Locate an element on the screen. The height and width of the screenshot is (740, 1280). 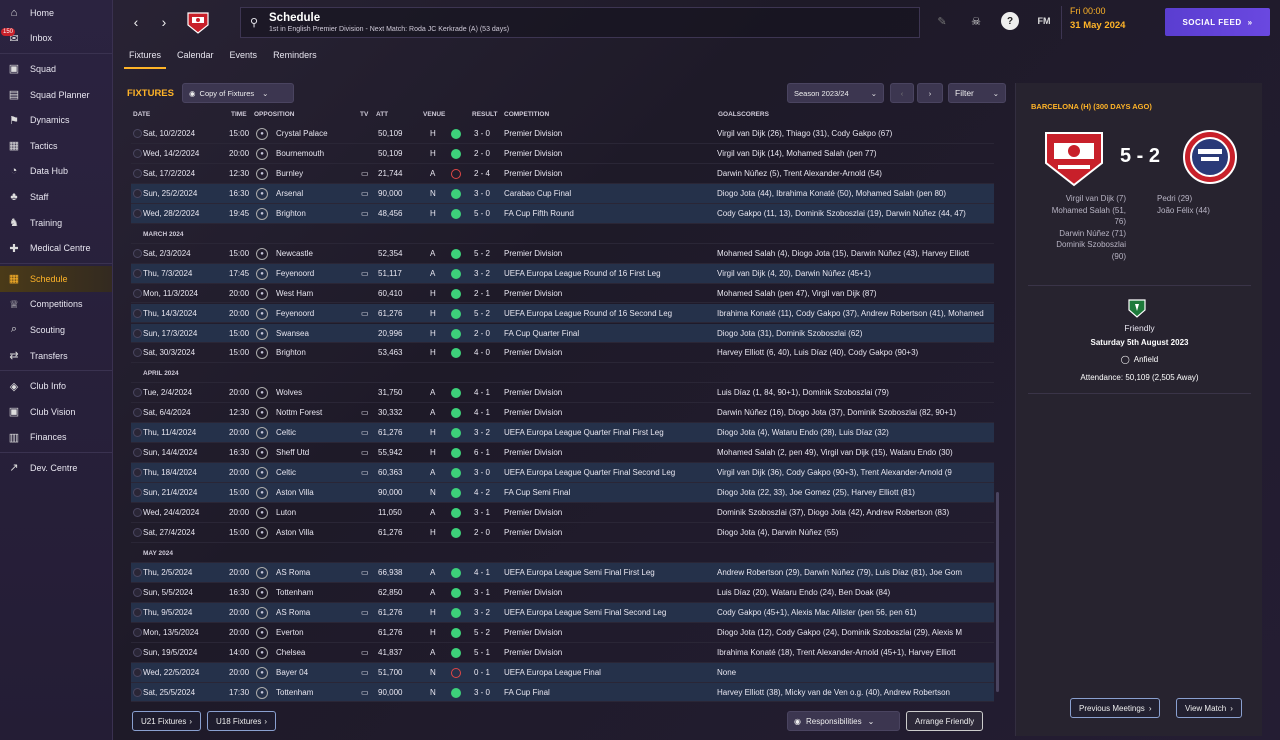
opponent-link: Luton is located at coordinates (286, 512).